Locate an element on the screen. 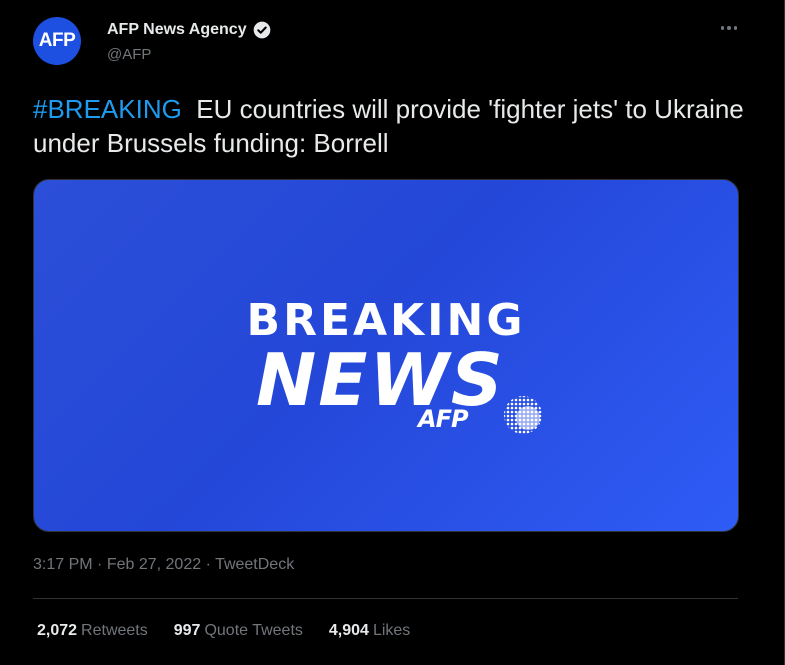 The image size is (785, 665). verified-badge-icon is located at coordinates (261, 30).